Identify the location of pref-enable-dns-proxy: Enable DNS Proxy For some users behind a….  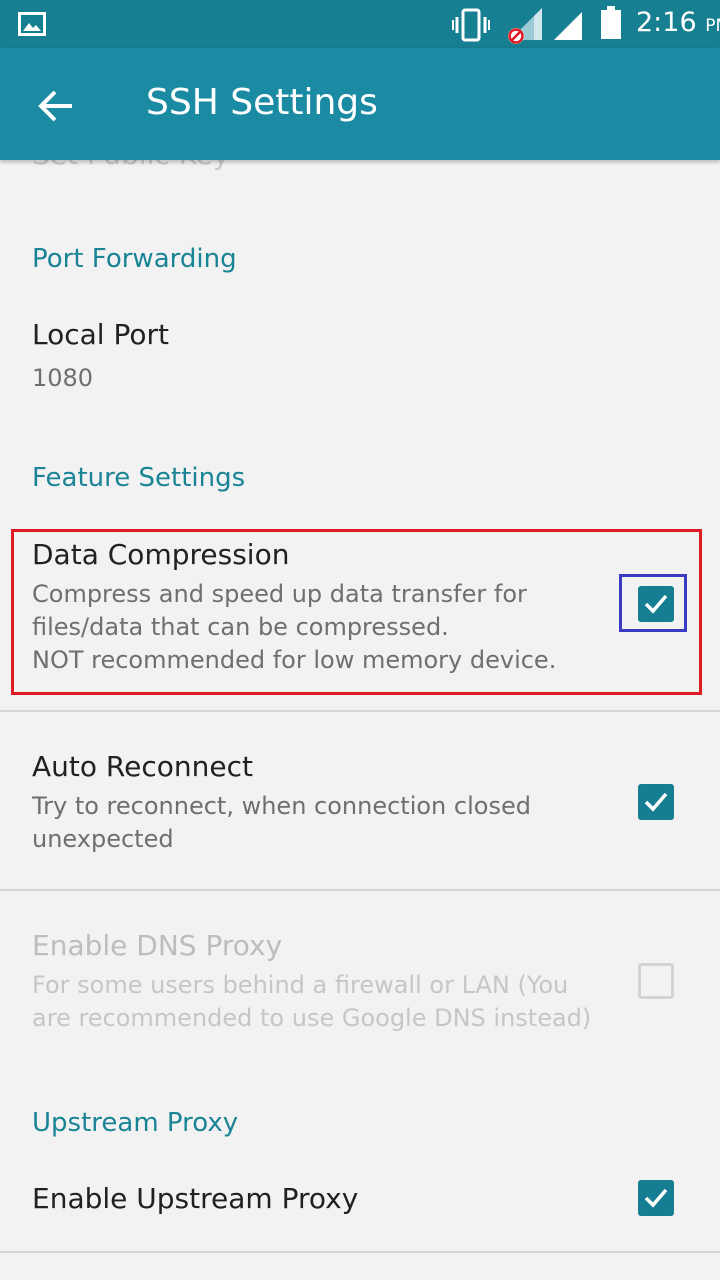
(360, 980).